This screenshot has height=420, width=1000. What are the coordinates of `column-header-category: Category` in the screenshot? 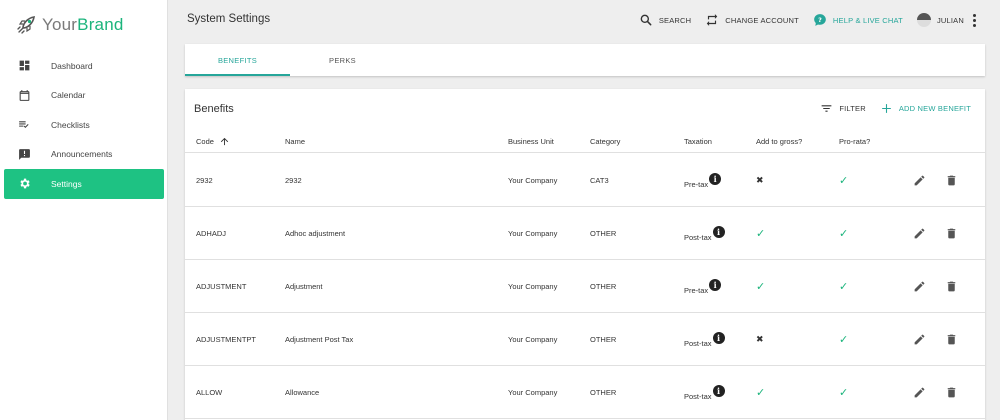 It's located at (605, 141).